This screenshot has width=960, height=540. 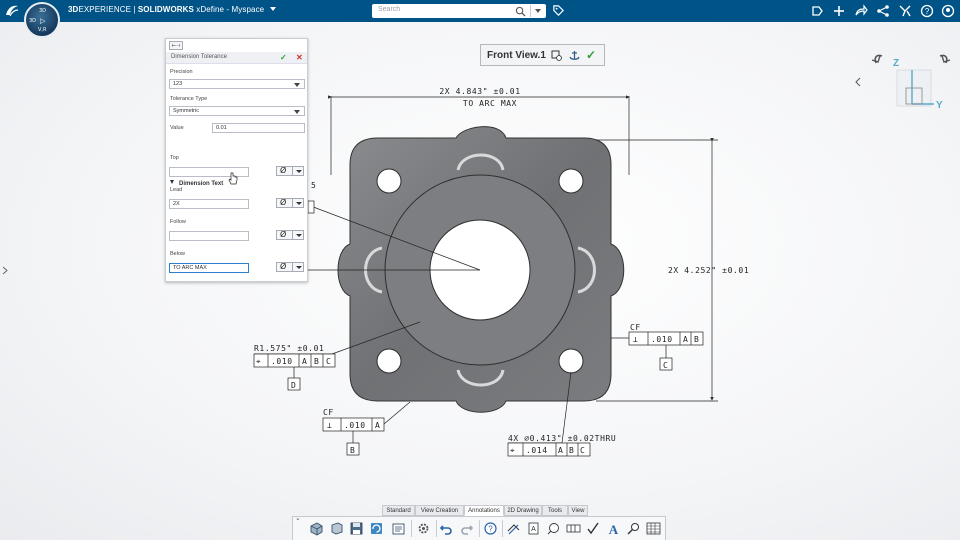 What do you see at coordinates (502, 528) in the screenshot?
I see `toolbar-separator` at bounding box center [502, 528].